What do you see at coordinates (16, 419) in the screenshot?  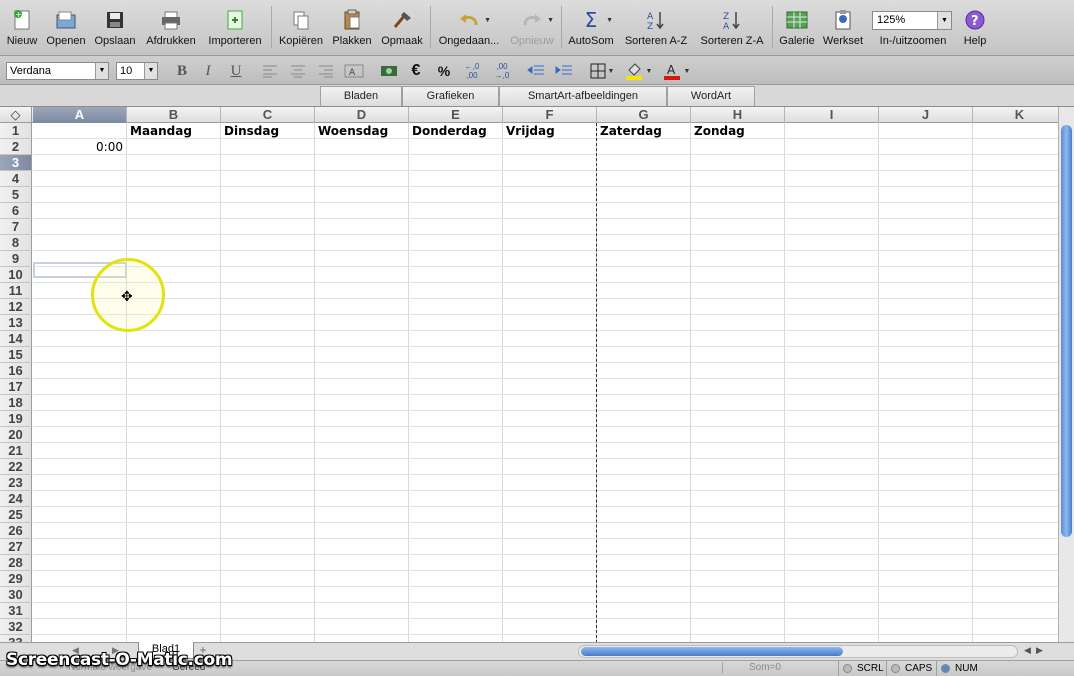 I see `row-header-19: 19` at bounding box center [16, 419].